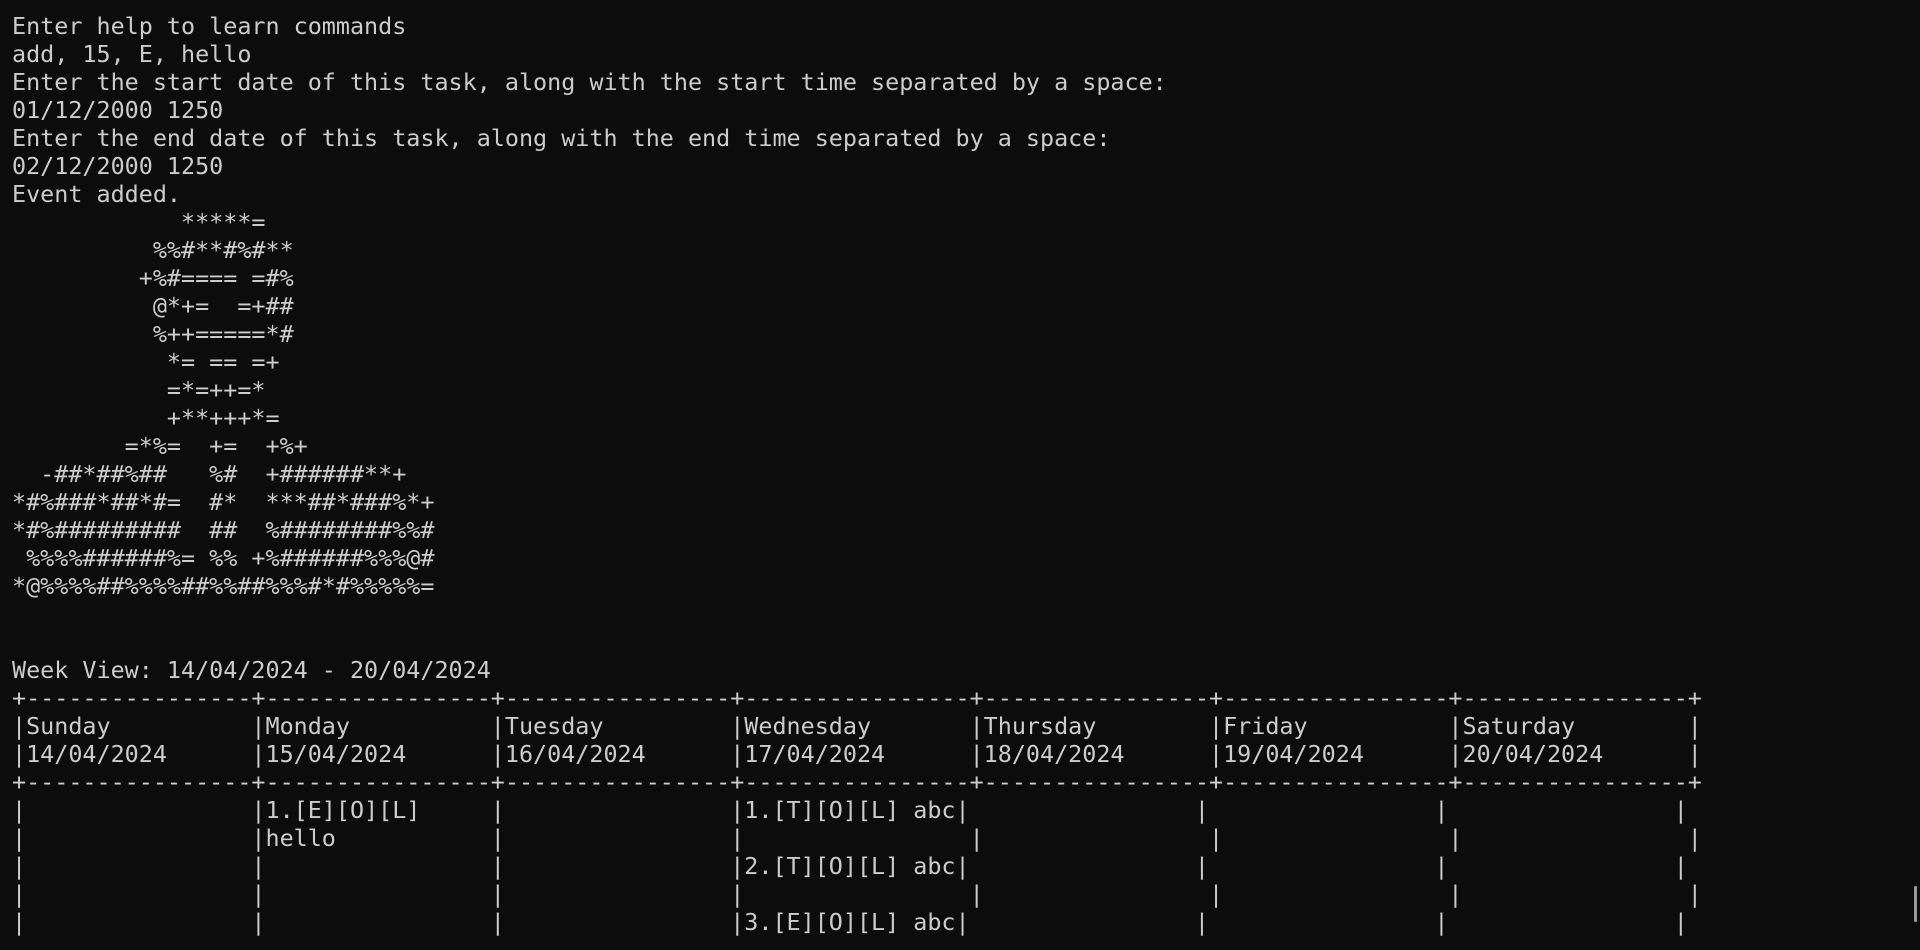 This screenshot has width=1920, height=950. What do you see at coordinates (850, 810) in the screenshot?
I see `terminal-line: | |1.[E][O][L] | |1.[T][O][L] abc| | | |` at bounding box center [850, 810].